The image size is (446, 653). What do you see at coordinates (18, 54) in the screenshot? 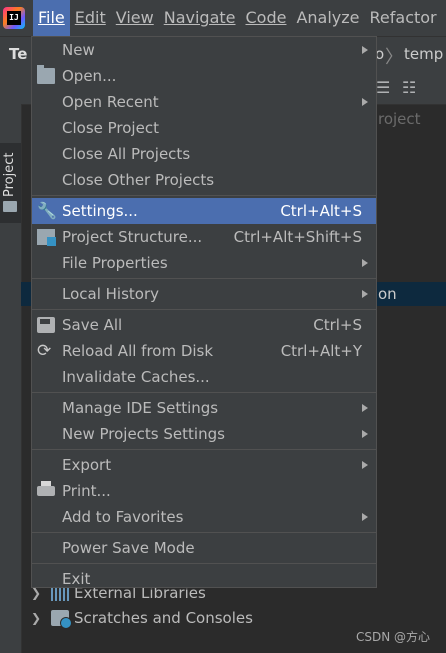
I see `nav-project-name: Te` at bounding box center [18, 54].